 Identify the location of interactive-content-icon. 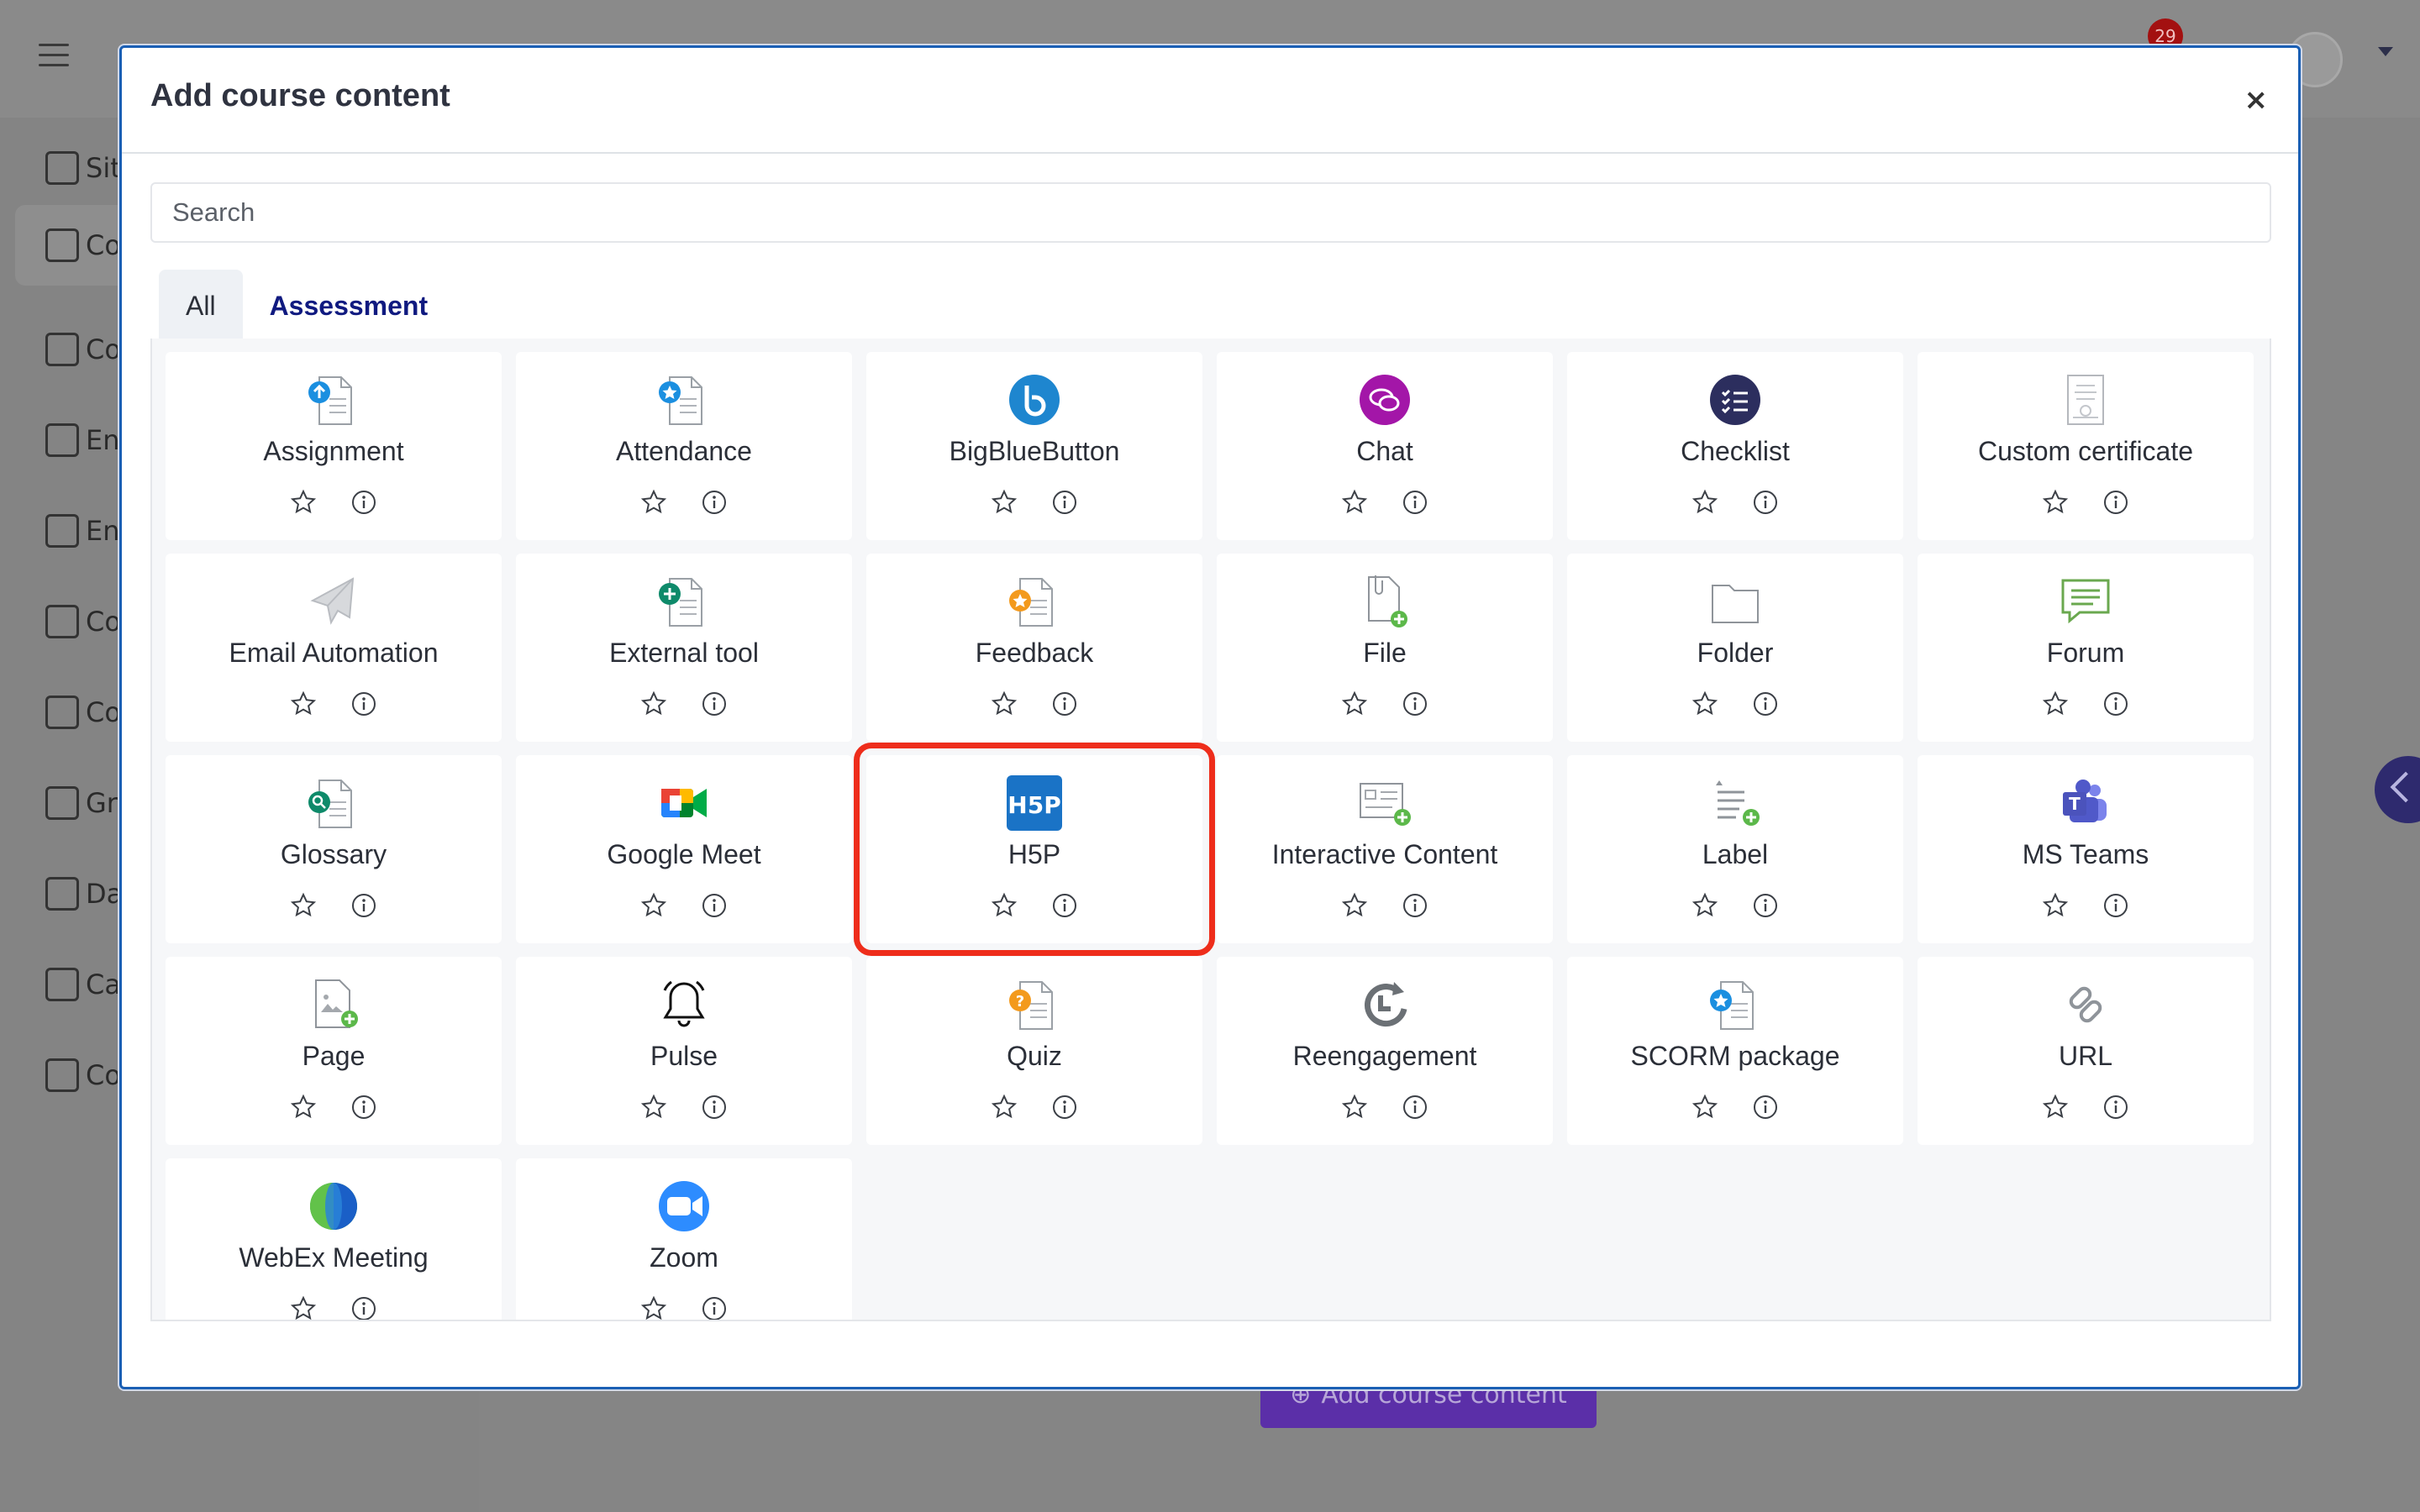
(1384, 803).